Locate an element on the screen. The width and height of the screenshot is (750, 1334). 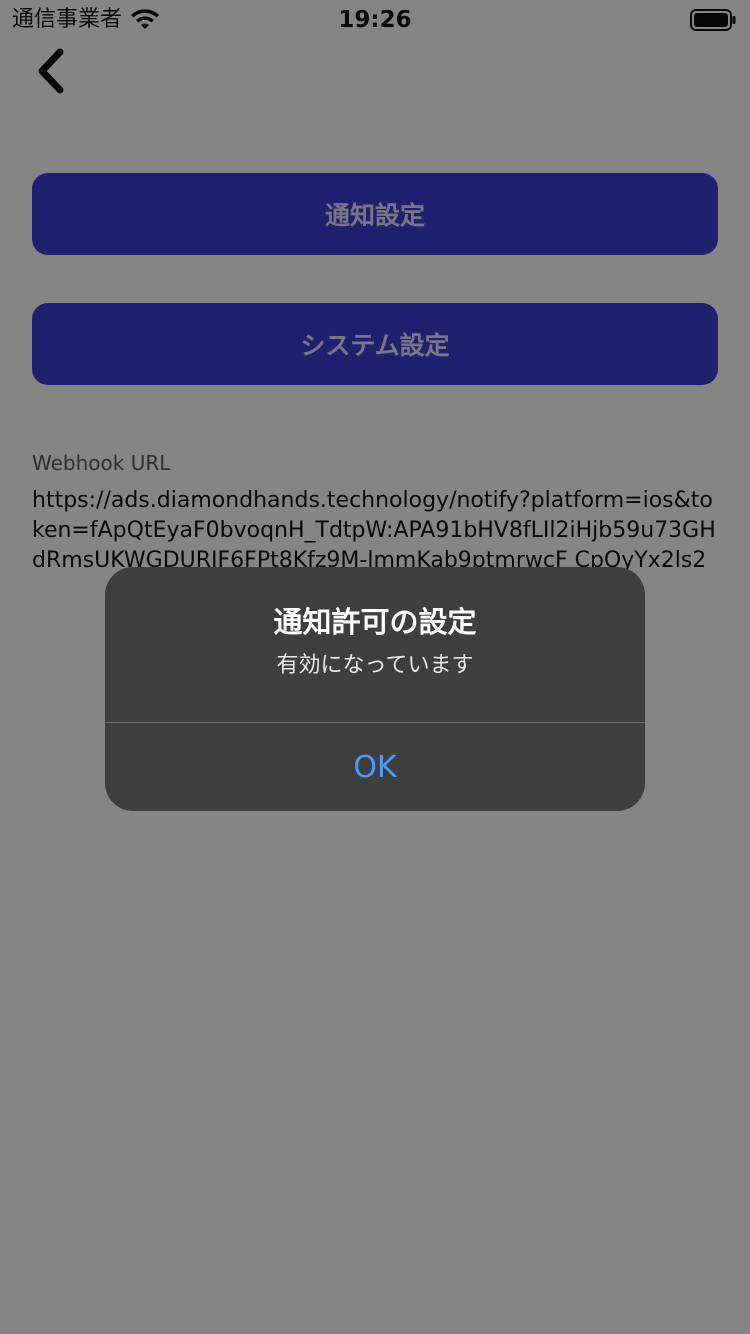
alert-dialog: 通知許可の設定 有効になっています OK is located at coordinates (375, 689).